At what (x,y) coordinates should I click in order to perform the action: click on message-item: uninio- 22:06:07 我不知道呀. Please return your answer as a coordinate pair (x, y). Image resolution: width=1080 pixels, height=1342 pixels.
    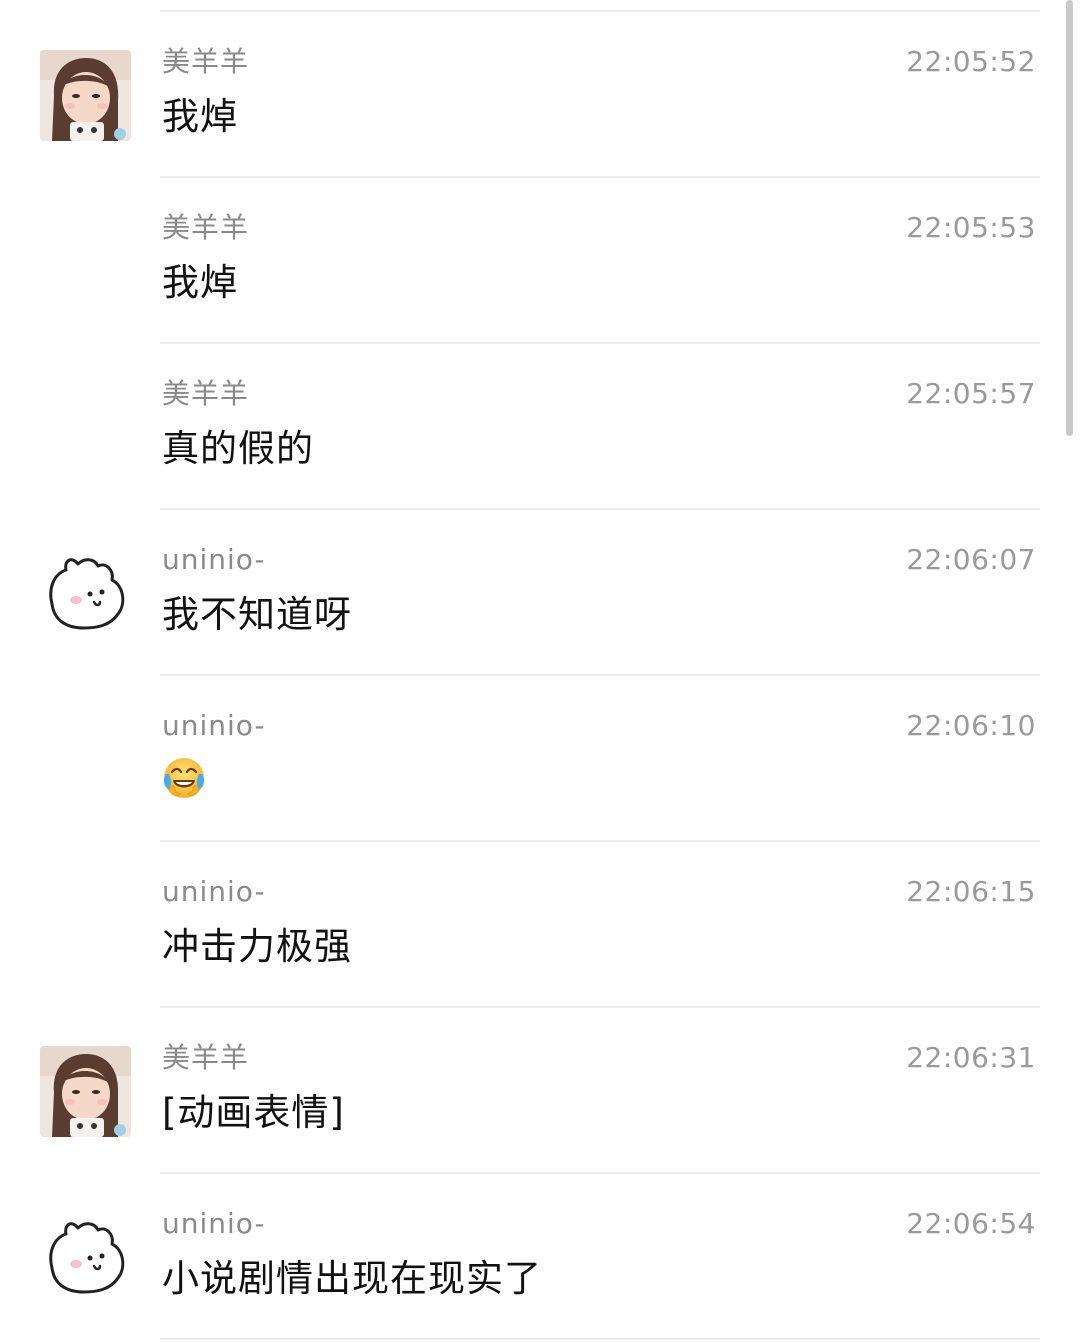
    Looking at the image, I should click on (540, 593).